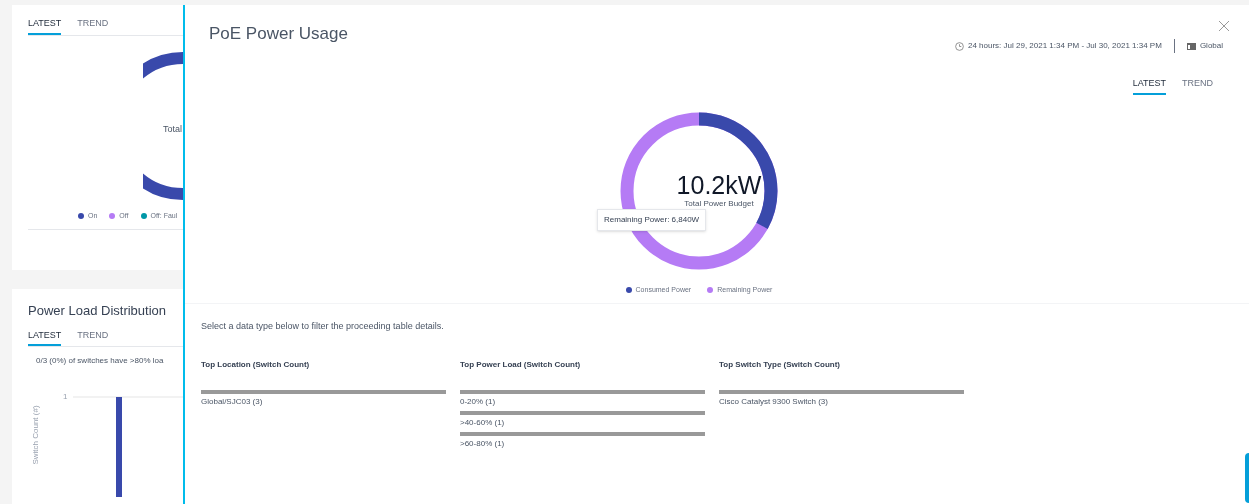  Describe the element at coordinates (719, 185) in the screenshot. I see `donut-value: 10.2kW` at that location.